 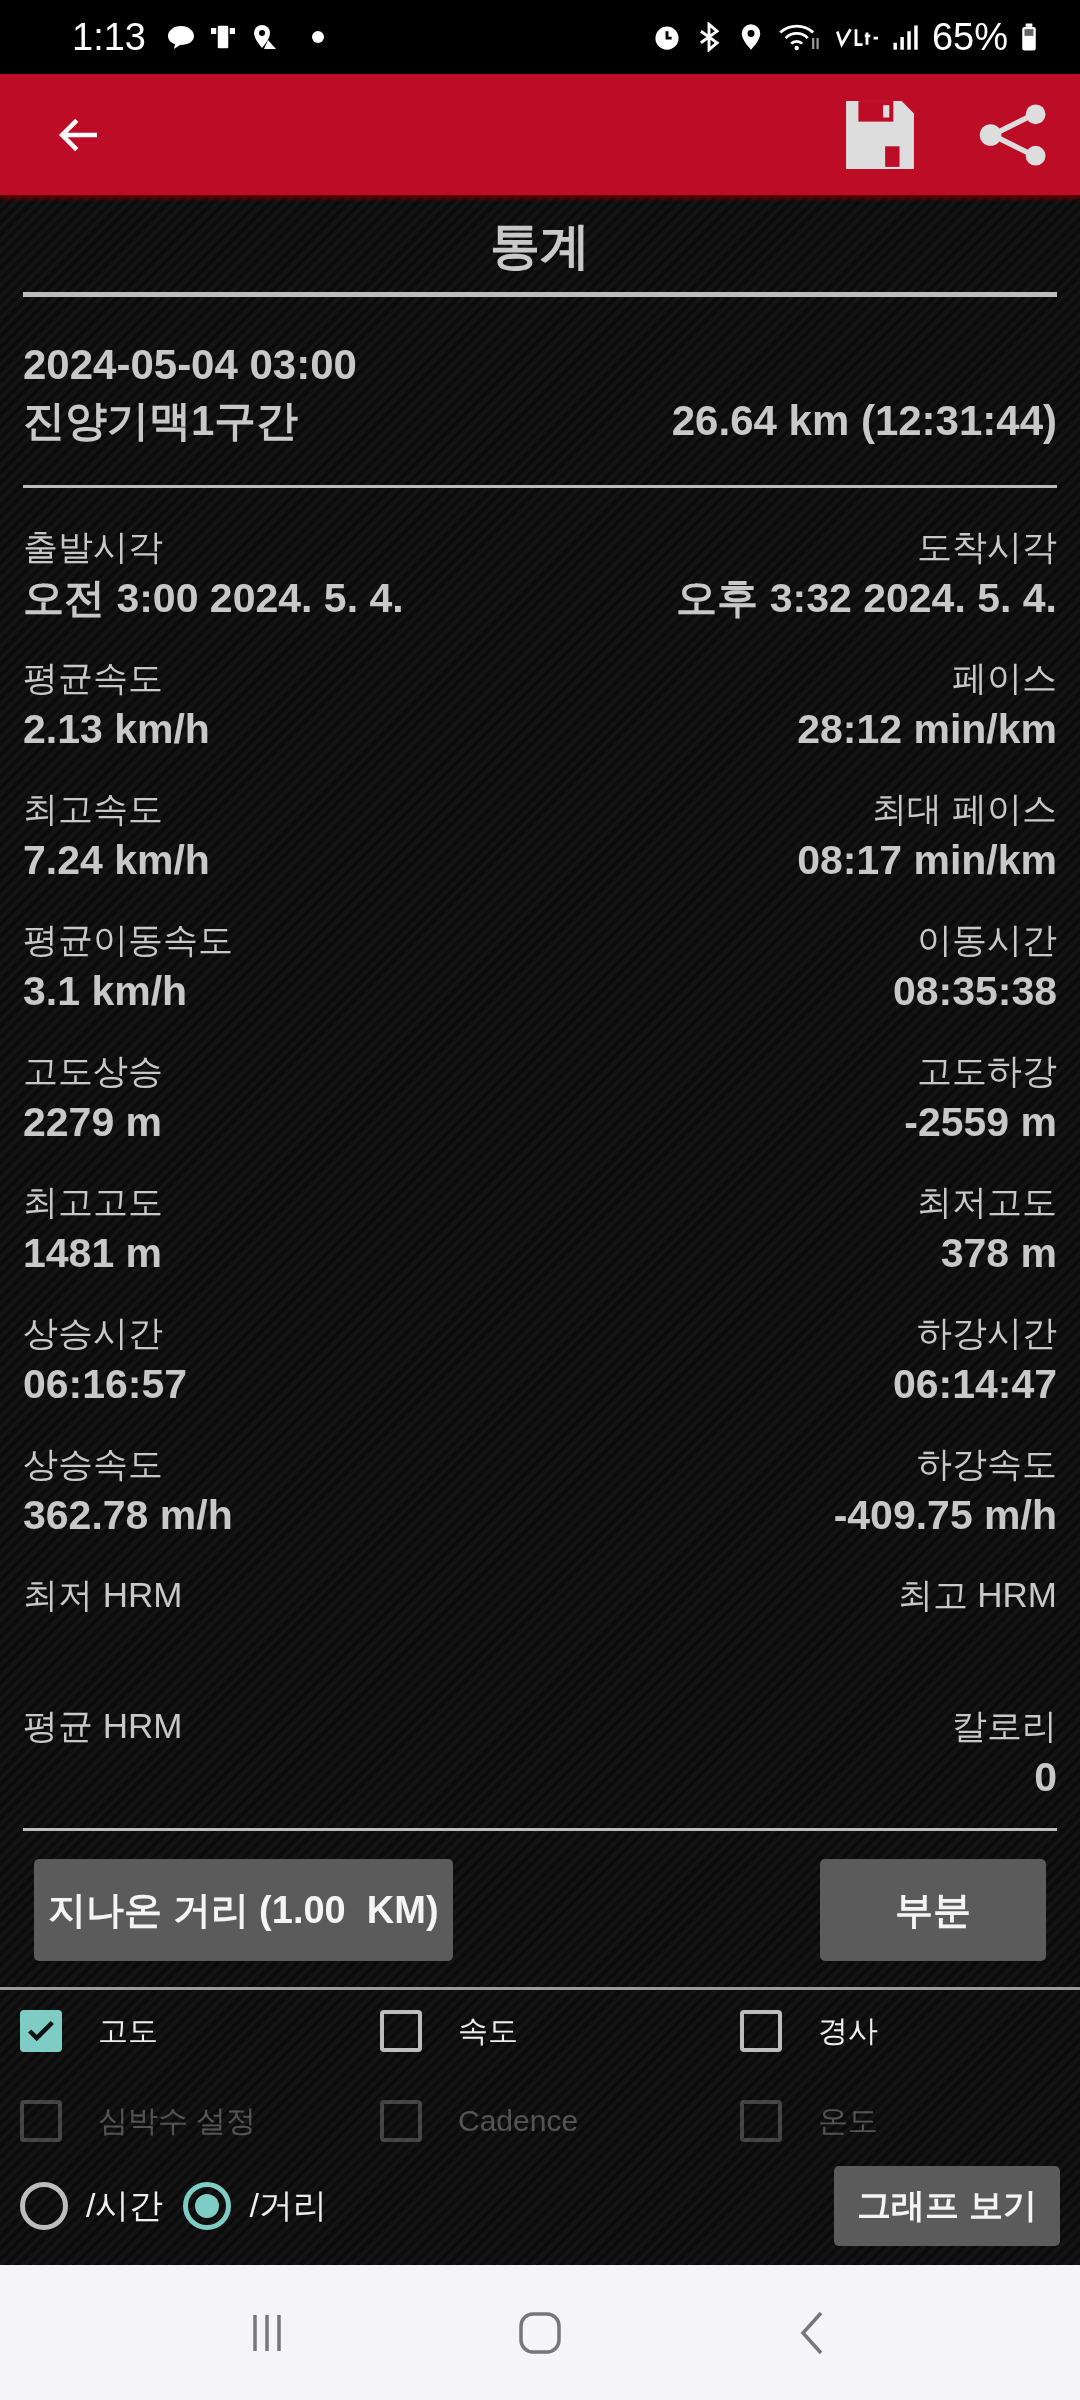 What do you see at coordinates (974, 1384) in the screenshot?
I see `stat-value: 06:14:47` at bounding box center [974, 1384].